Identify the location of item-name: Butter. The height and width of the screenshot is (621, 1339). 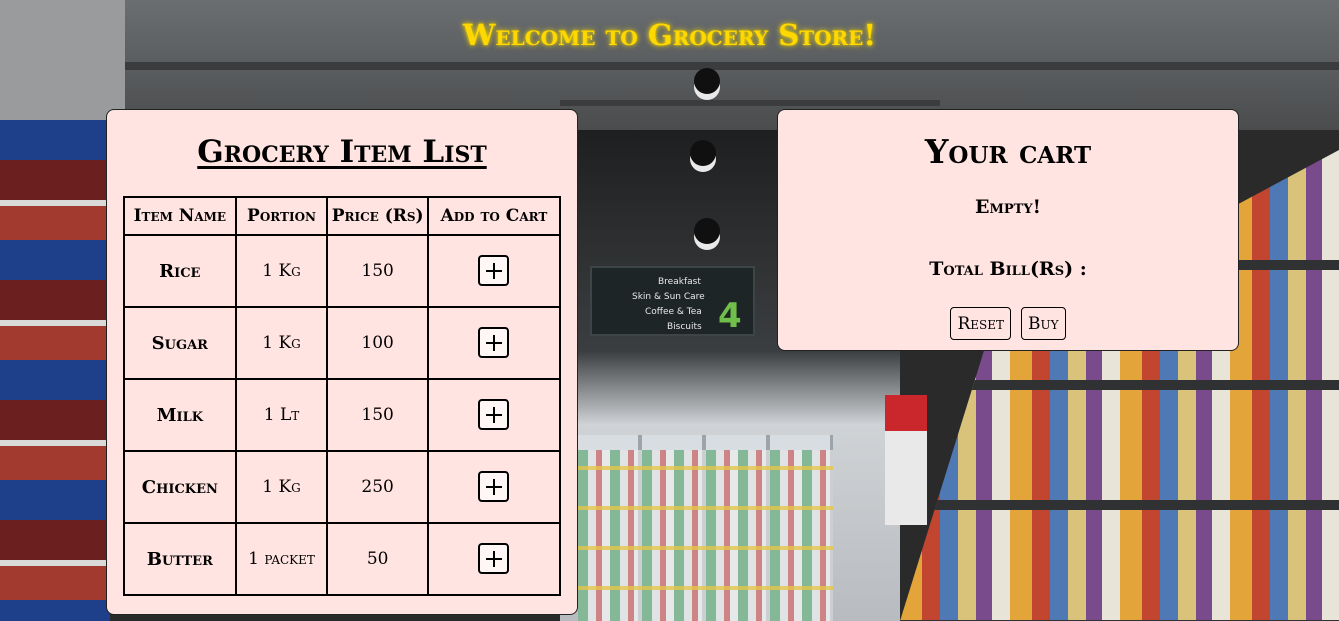
(180, 559).